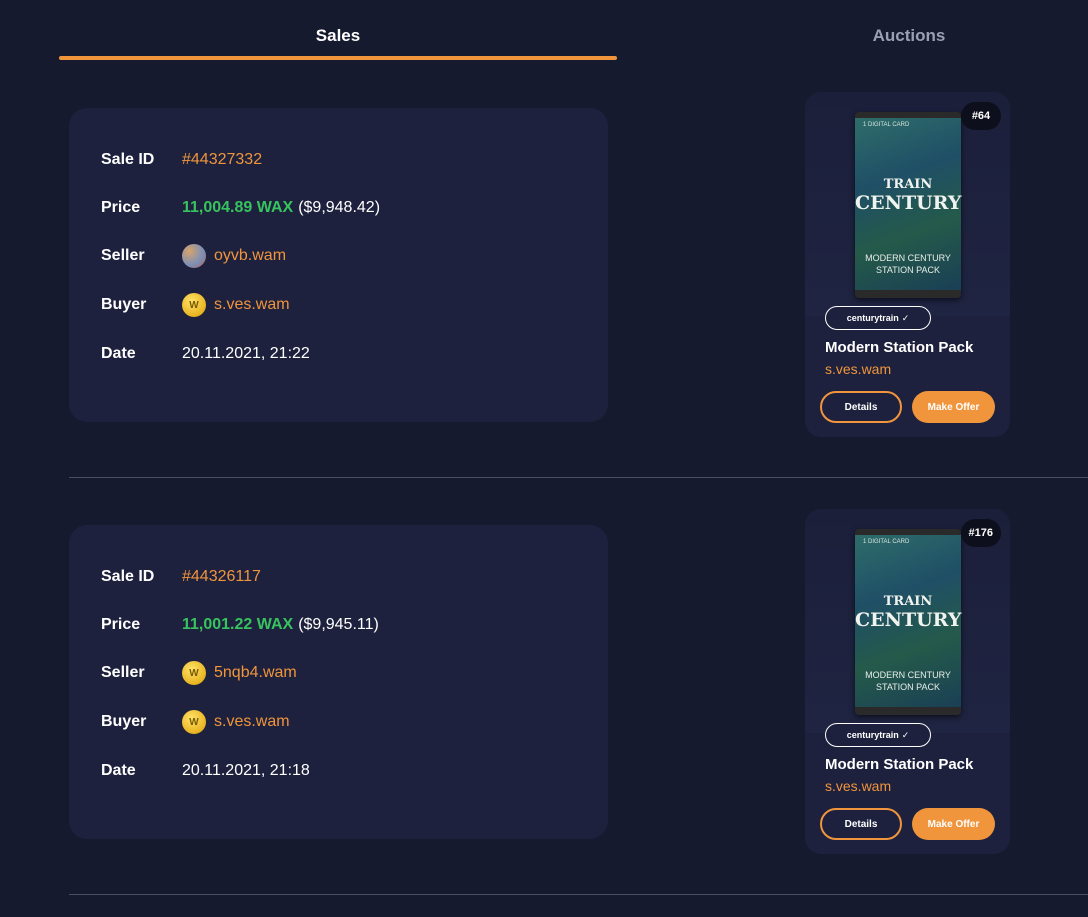 The image size is (1088, 917). I want to click on tab-sales: Sales, so click(338, 36).